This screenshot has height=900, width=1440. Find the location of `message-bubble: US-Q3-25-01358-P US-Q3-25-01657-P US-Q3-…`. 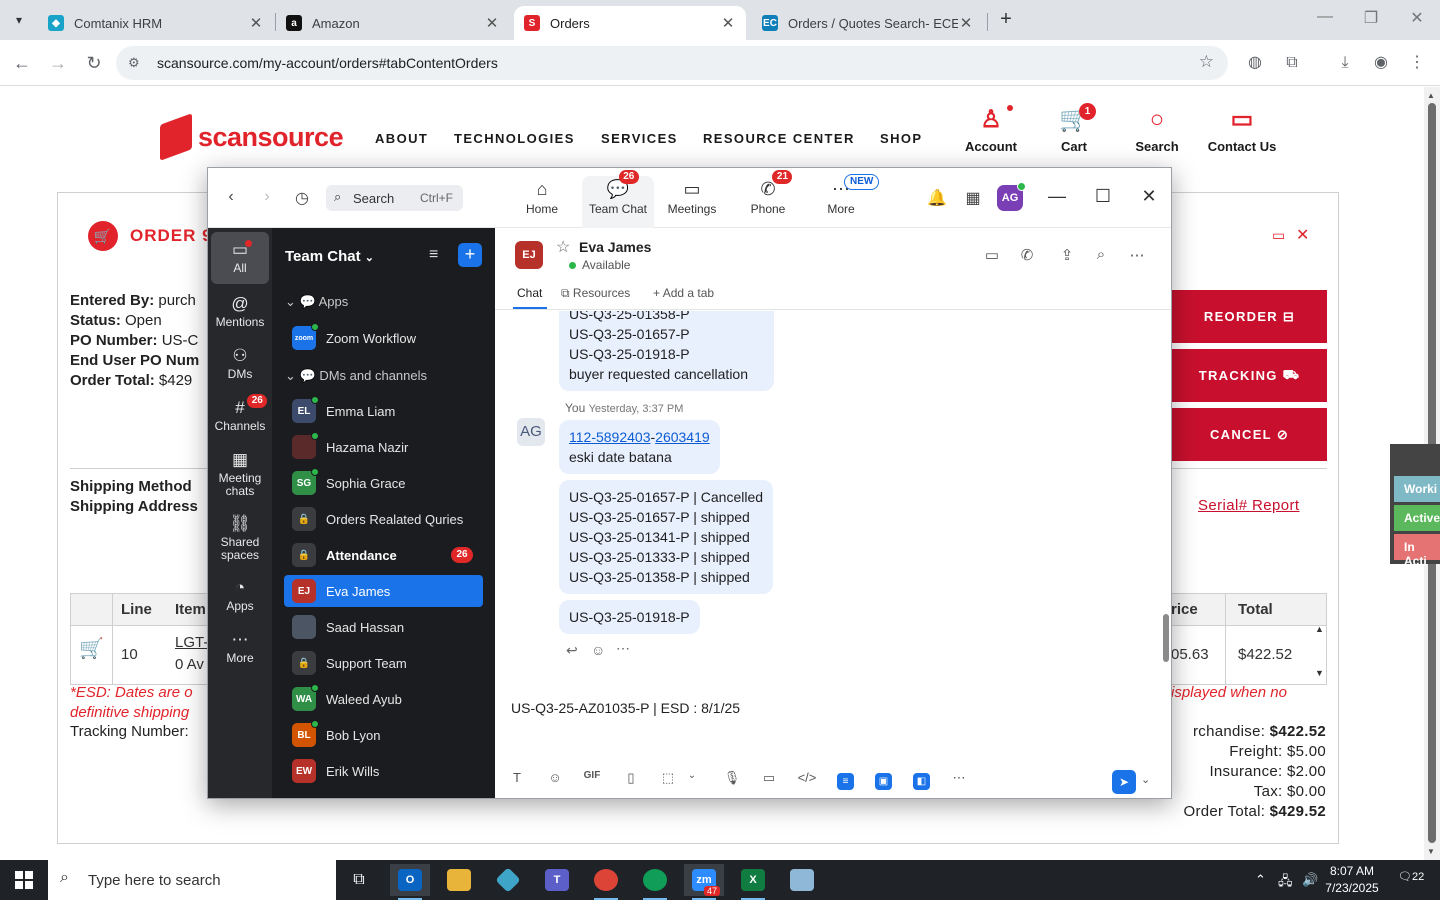

message-bubble: US-Q3-25-01358-P US-Q3-25-01657-P US-Q3-… is located at coordinates (666, 351).